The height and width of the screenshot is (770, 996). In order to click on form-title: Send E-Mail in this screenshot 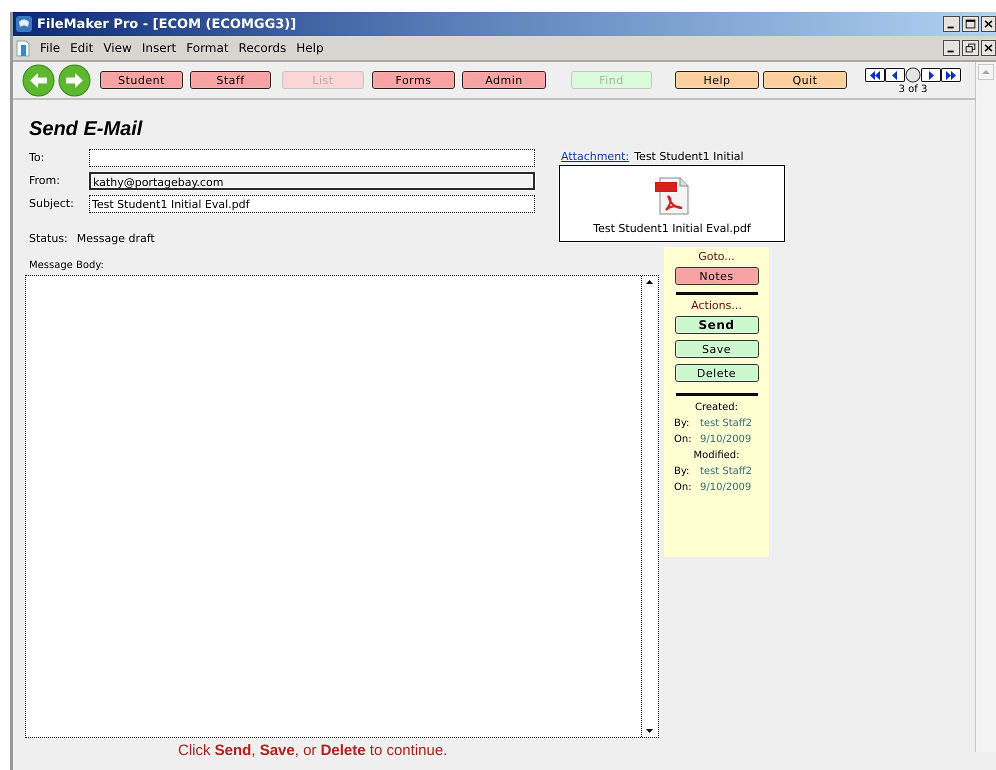, I will do `click(86, 129)`.